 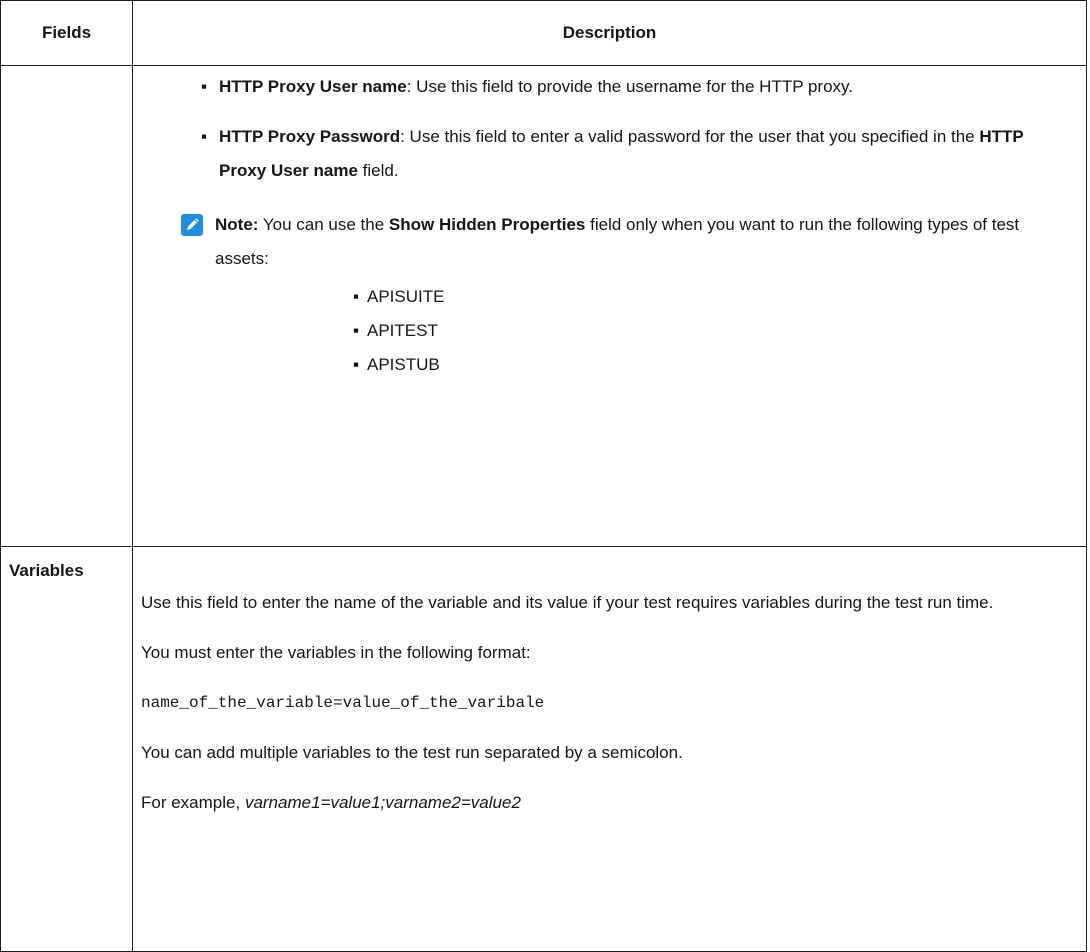 What do you see at coordinates (193, 802) in the screenshot?
I see `example-prefix: For example,` at bounding box center [193, 802].